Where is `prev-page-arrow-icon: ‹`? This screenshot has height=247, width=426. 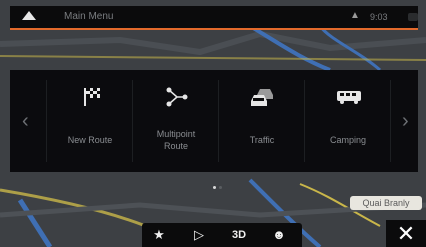
prev-page-arrow-icon: ‹ is located at coordinates (25, 121).